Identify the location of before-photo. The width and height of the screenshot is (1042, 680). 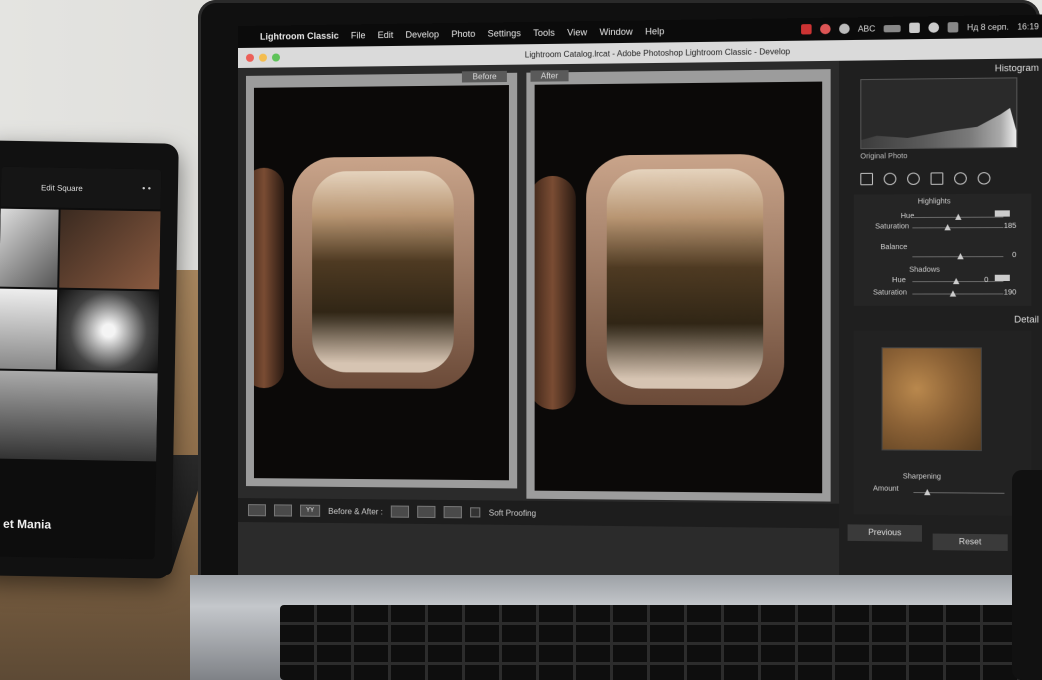
(381, 283).